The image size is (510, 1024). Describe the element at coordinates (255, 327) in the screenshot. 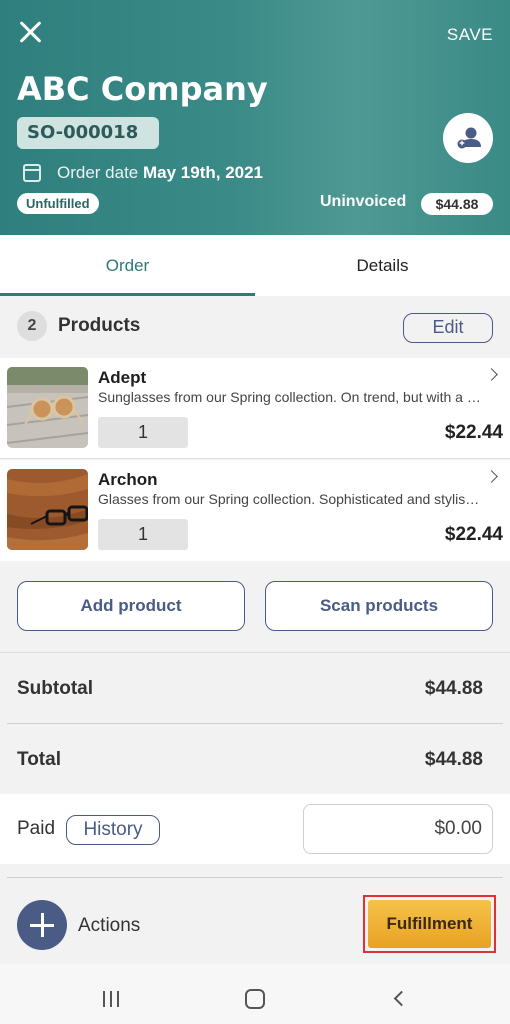

I see `products-header: 2 Products Edit` at that location.